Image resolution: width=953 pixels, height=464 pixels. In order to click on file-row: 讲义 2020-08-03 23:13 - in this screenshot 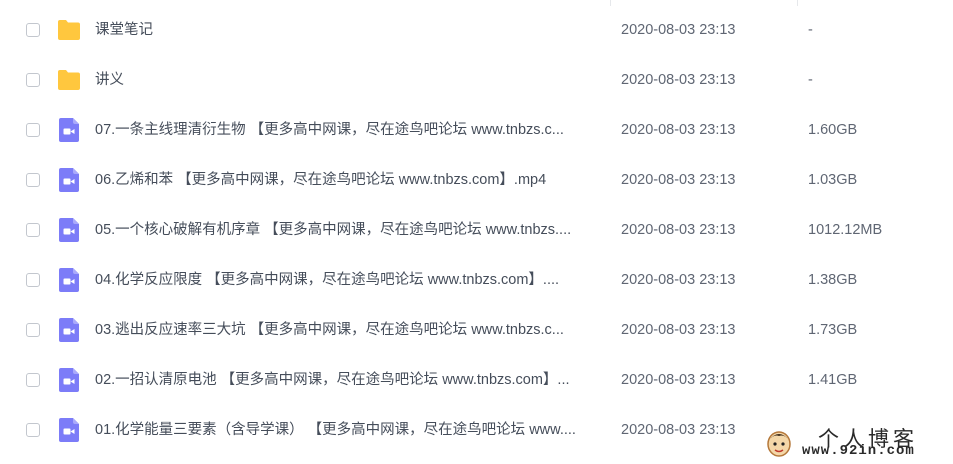, I will do `click(476, 80)`.